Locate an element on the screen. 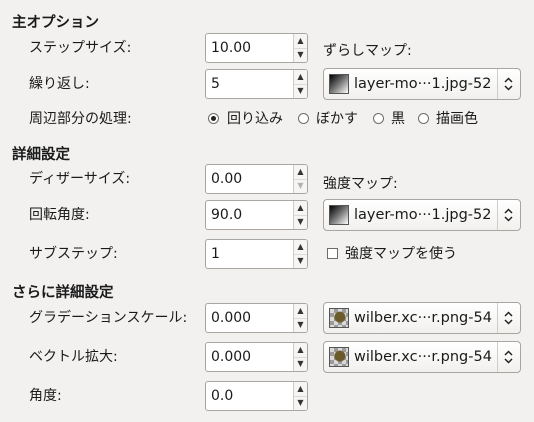 Image resolution: width=534 pixels, height=422 pixels. gradient-scale-decrement-icon: ▼ is located at coordinates (300, 325).